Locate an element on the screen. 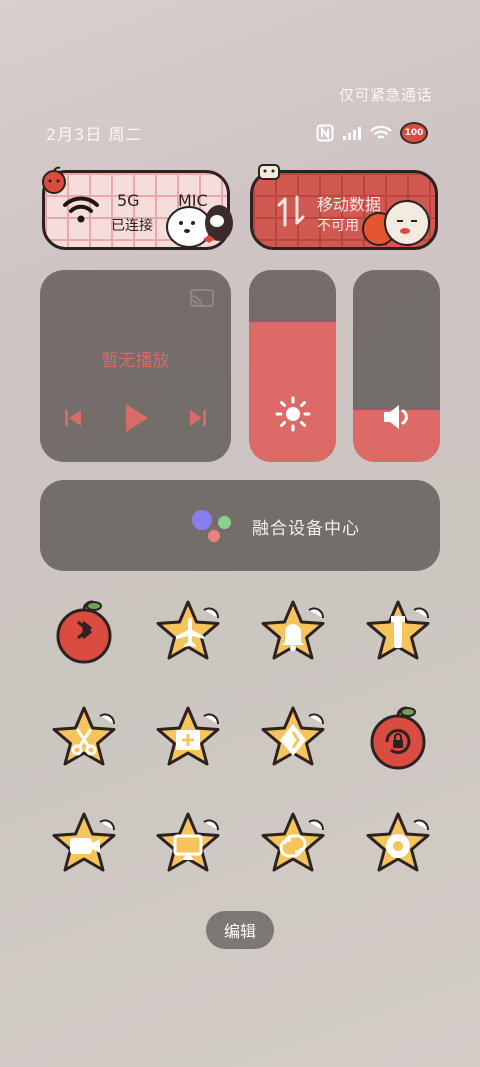 This screenshot has width=480, height=1067. wifi-status: 已连接 is located at coordinates (132, 226).